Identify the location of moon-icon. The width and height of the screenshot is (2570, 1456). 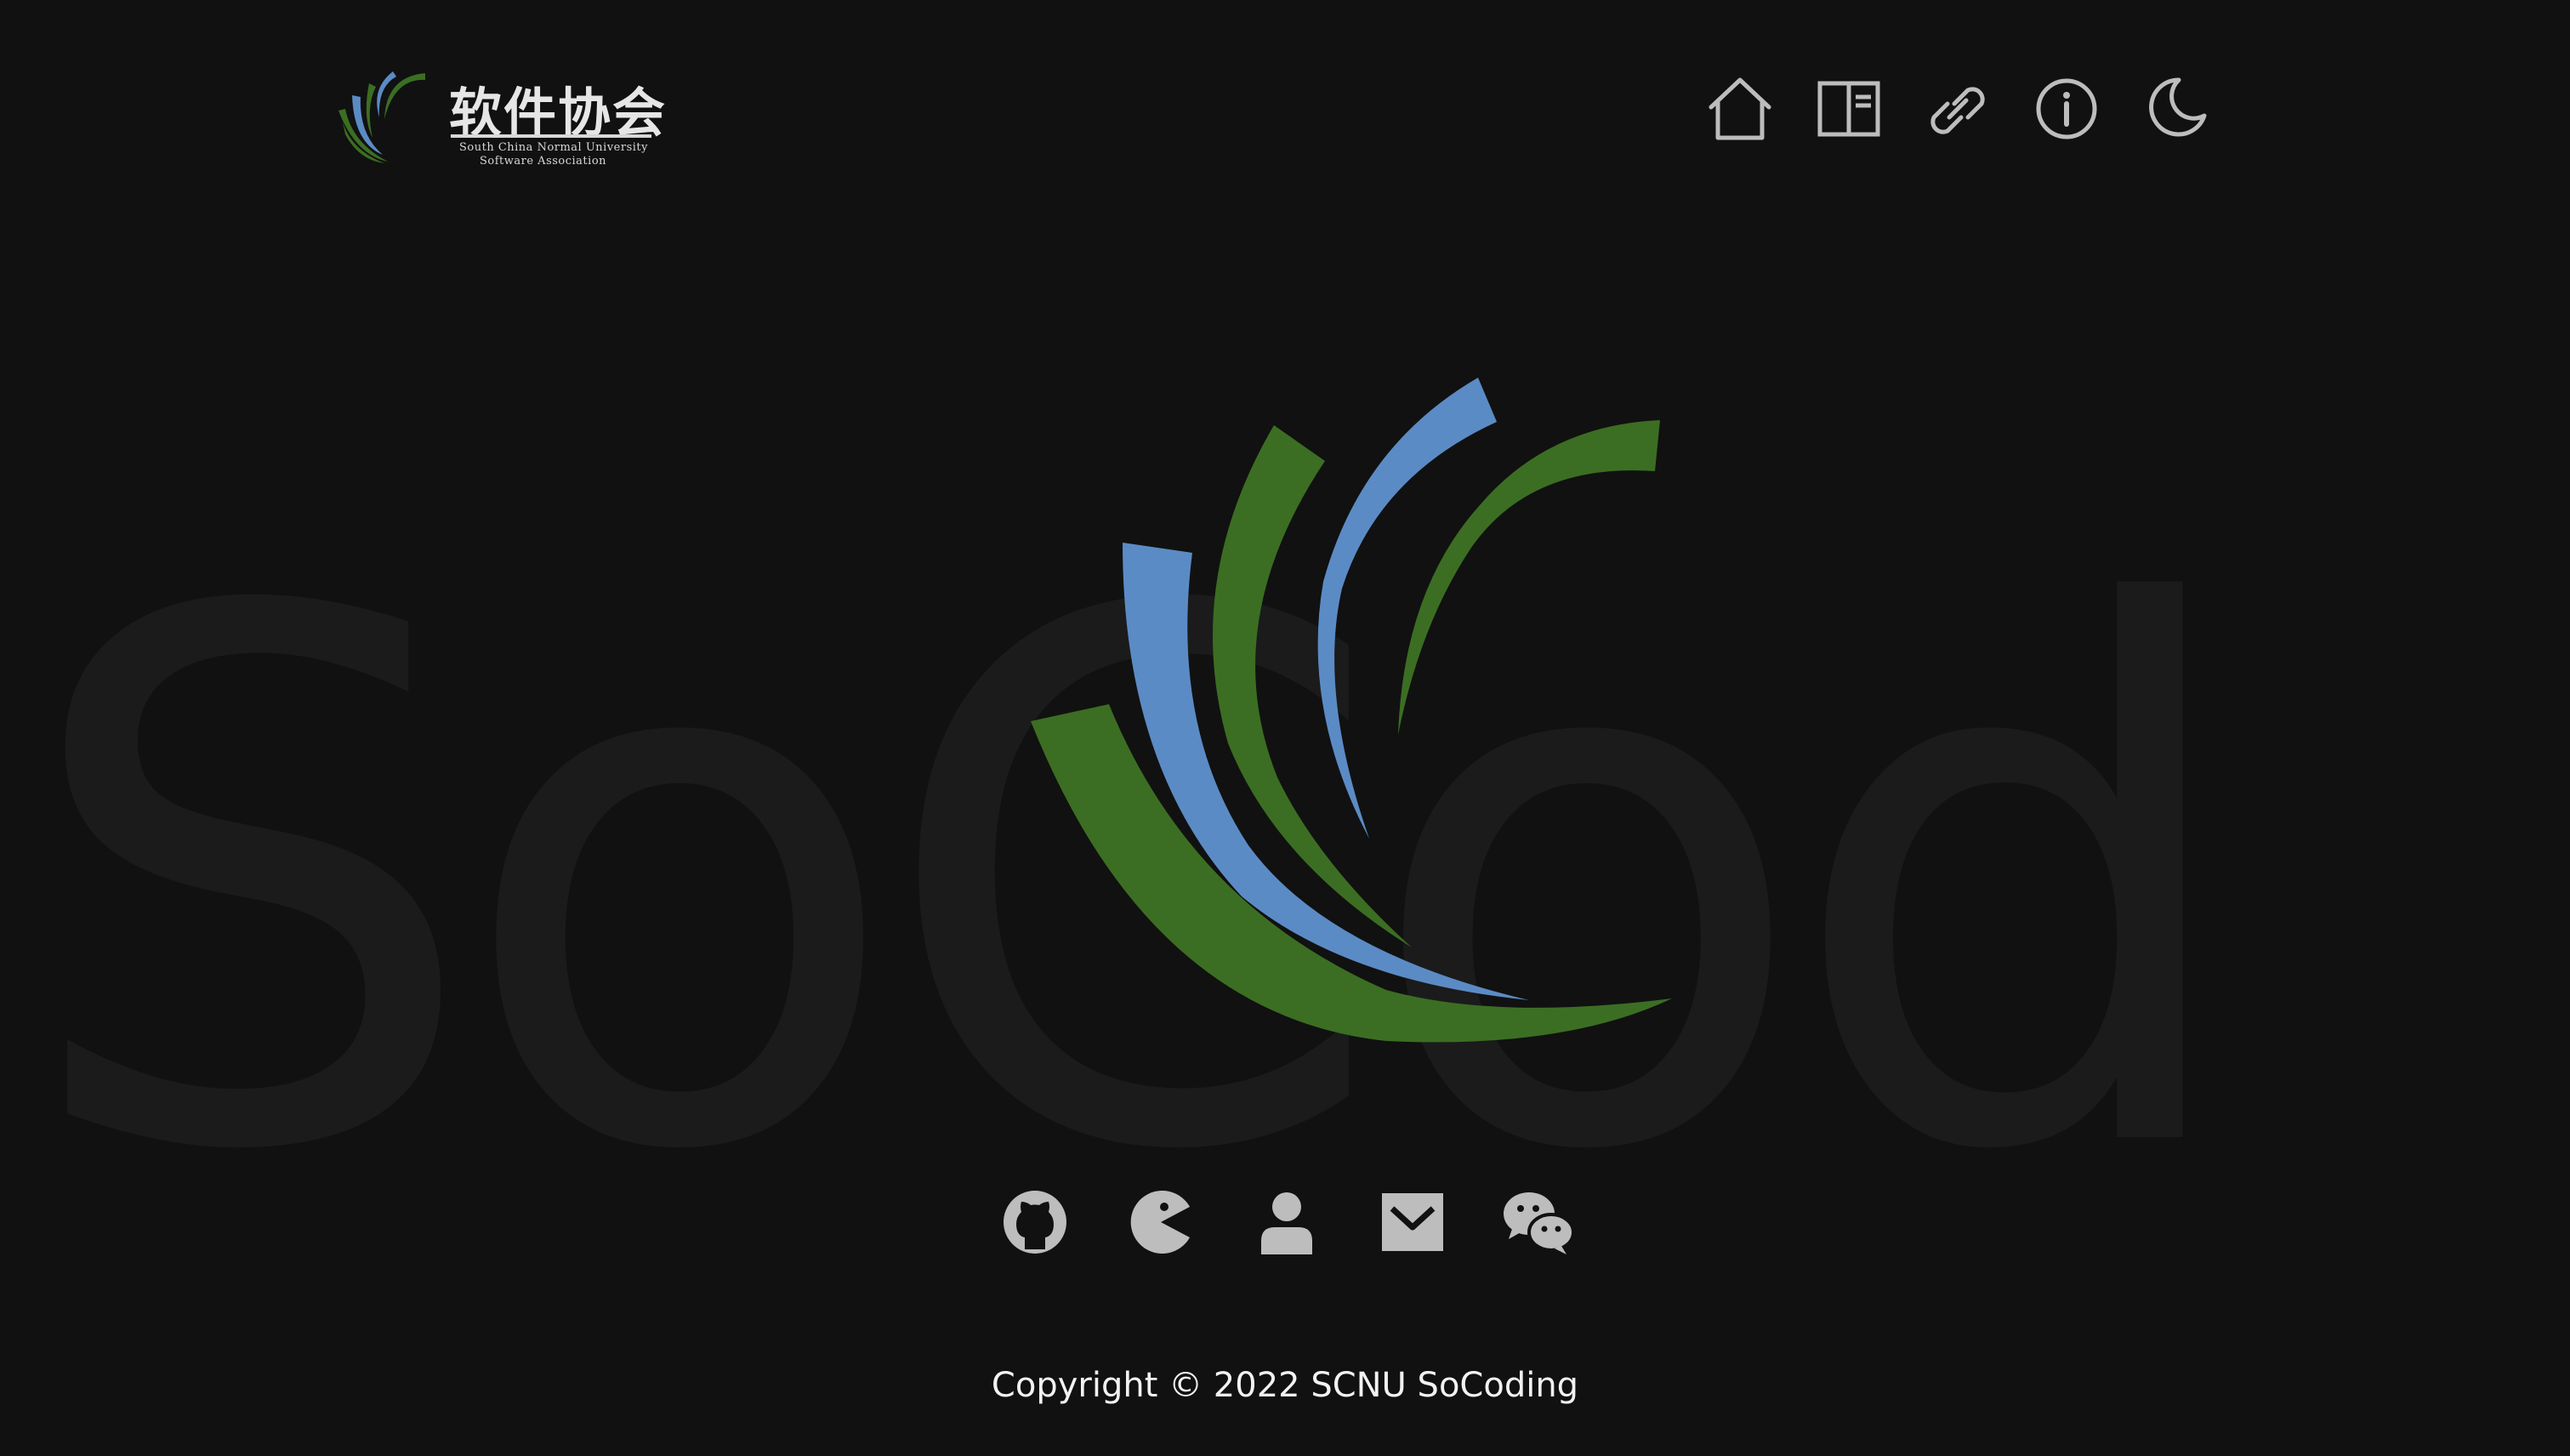
(2178, 107).